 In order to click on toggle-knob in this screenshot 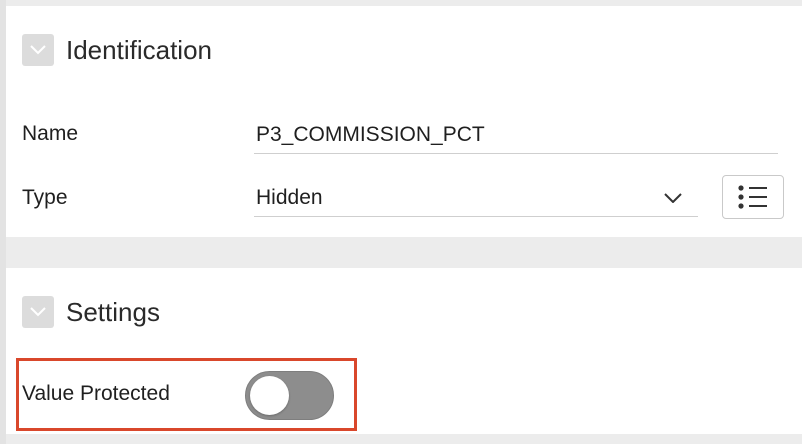, I will do `click(269, 395)`.